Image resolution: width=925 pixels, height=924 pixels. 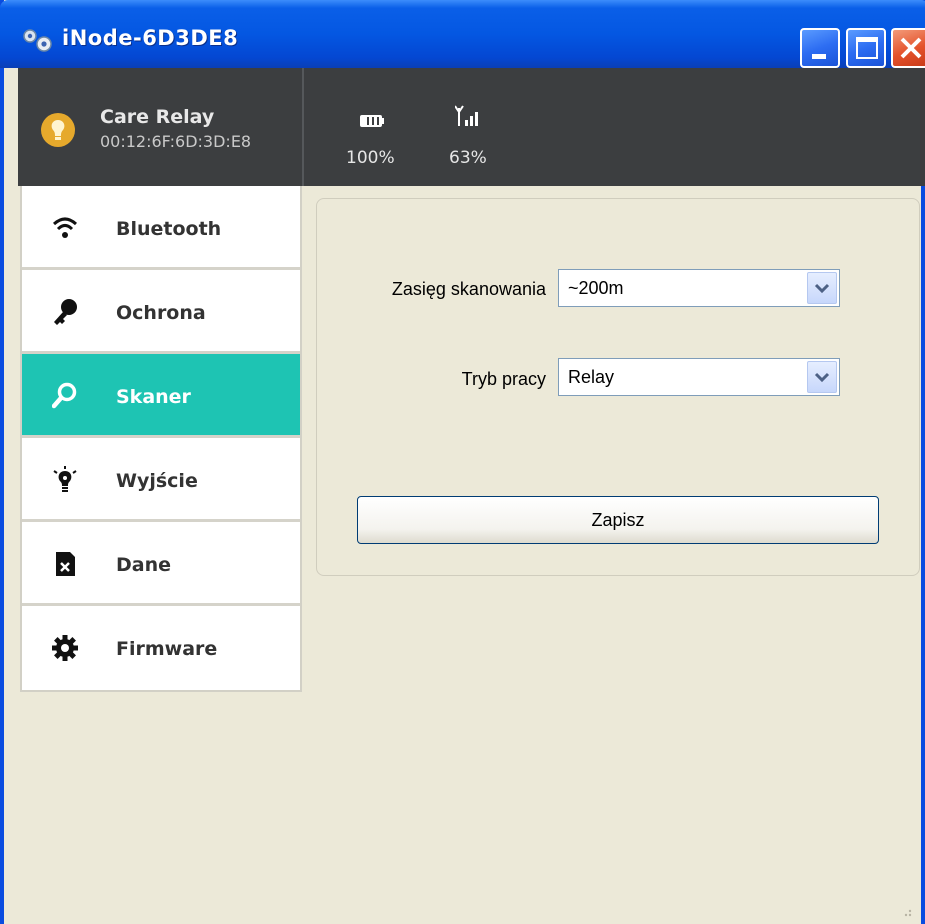 What do you see at coordinates (153, 397) in the screenshot?
I see `sidebar-item-label: Skaner` at bounding box center [153, 397].